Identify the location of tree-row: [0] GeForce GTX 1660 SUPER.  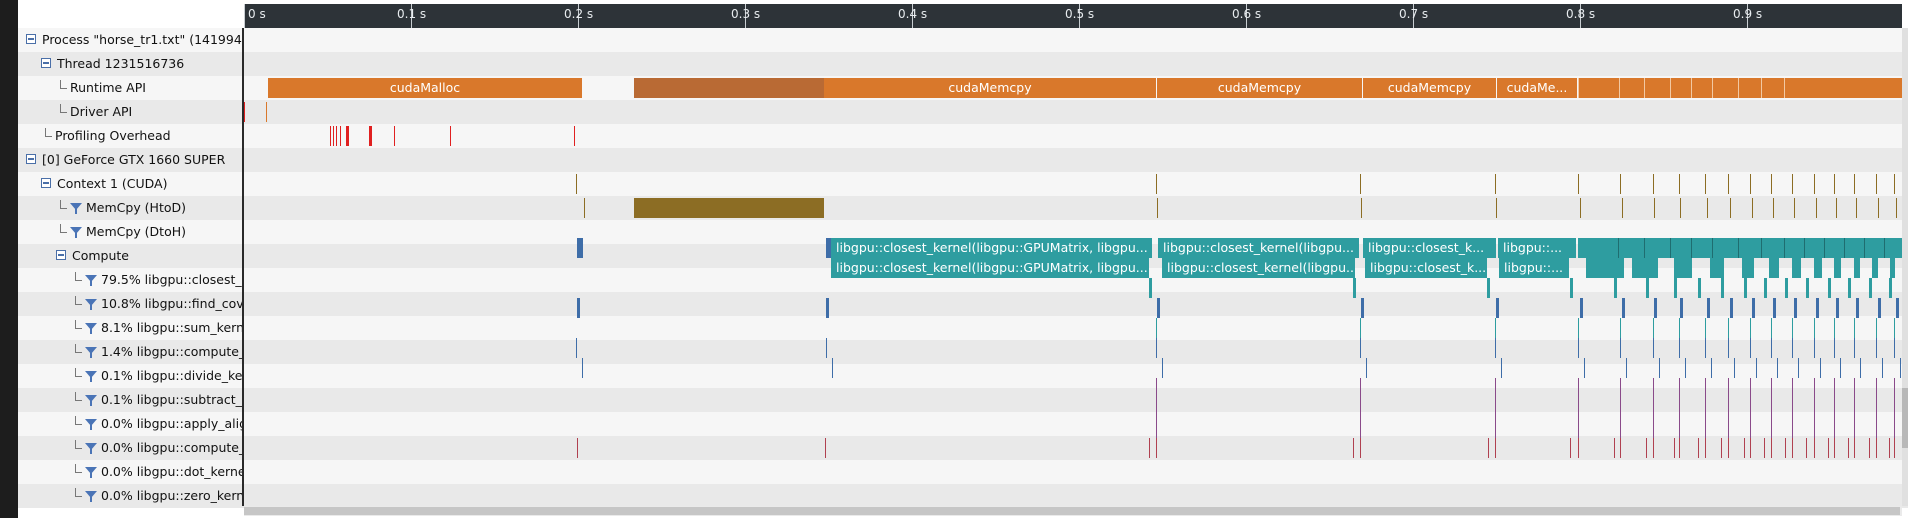
(130, 160).